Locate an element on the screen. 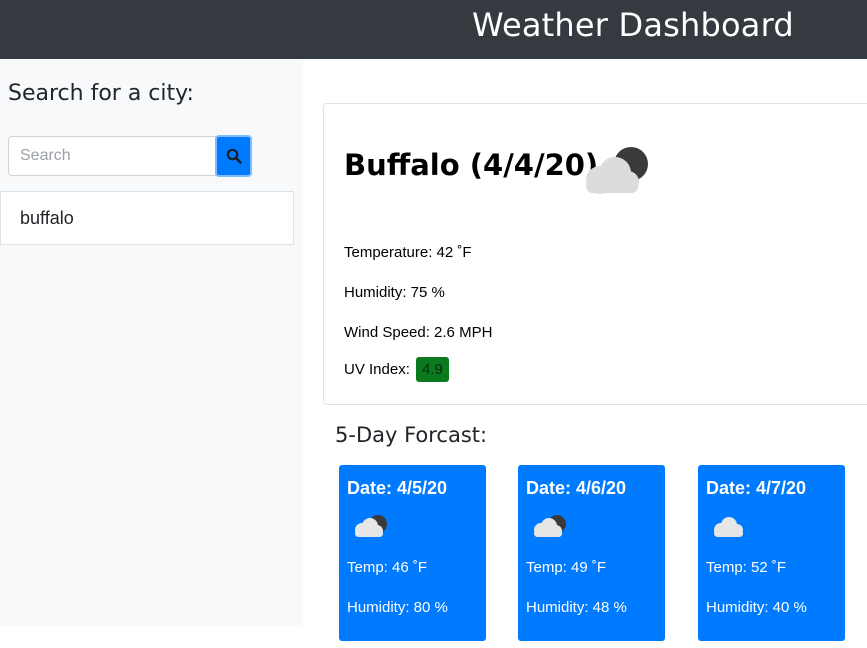  forecast-temp: Temp: 52 ˚F is located at coordinates (746, 567).